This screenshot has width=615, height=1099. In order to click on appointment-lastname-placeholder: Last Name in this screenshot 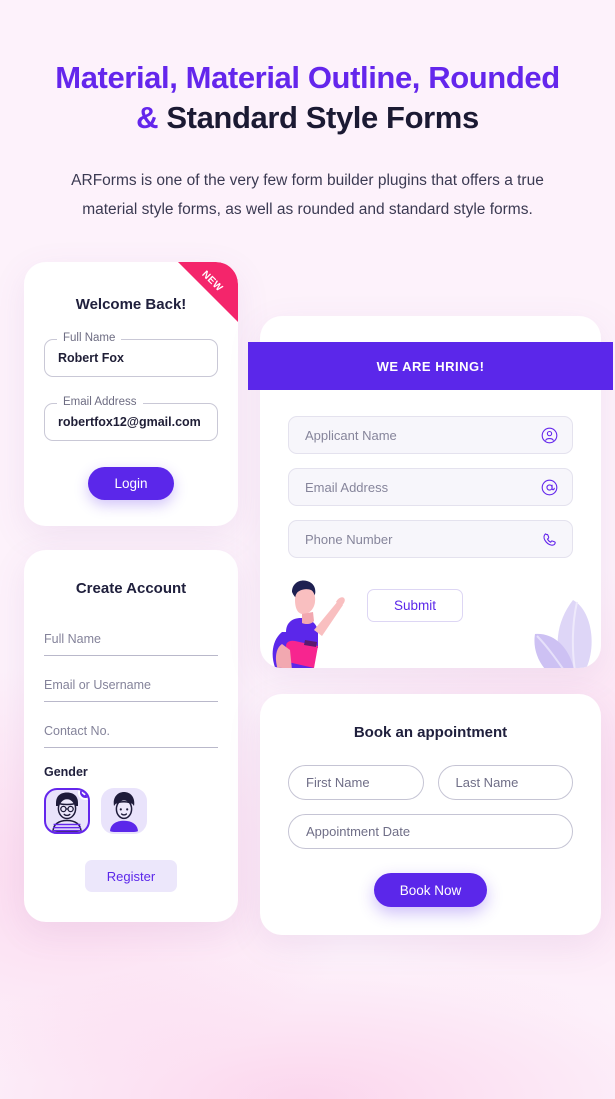, I will do `click(487, 782)`.